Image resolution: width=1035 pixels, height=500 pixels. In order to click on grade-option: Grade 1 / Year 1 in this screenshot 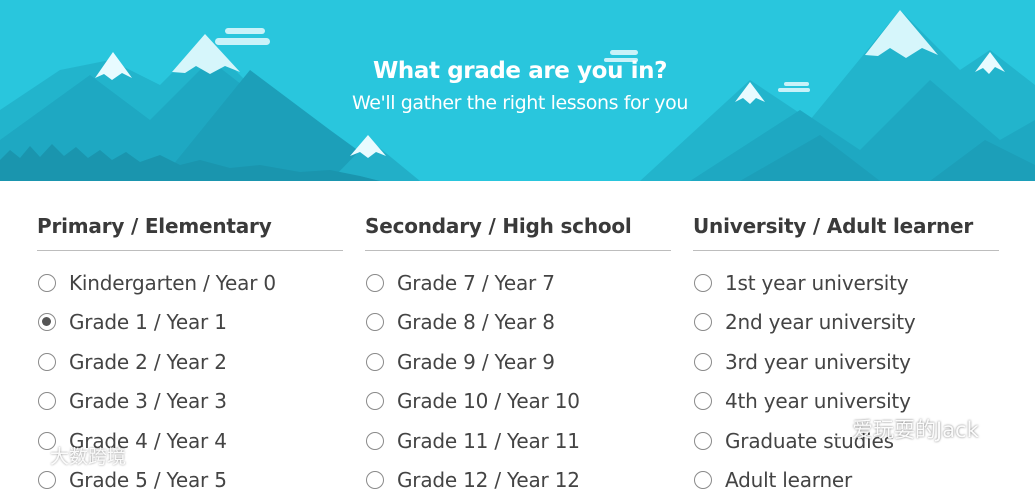, I will do `click(190, 323)`.